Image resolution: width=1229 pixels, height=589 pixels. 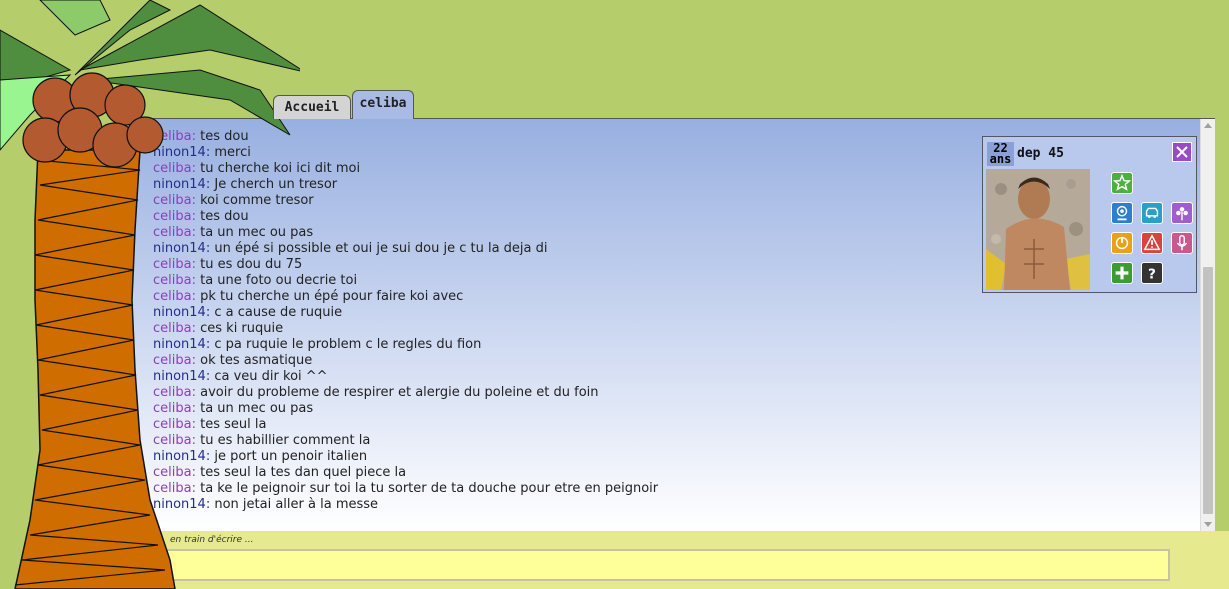 I want to click on chat-message: ninon14: ca veu dir koi ^^, so click(x=405, y=377).